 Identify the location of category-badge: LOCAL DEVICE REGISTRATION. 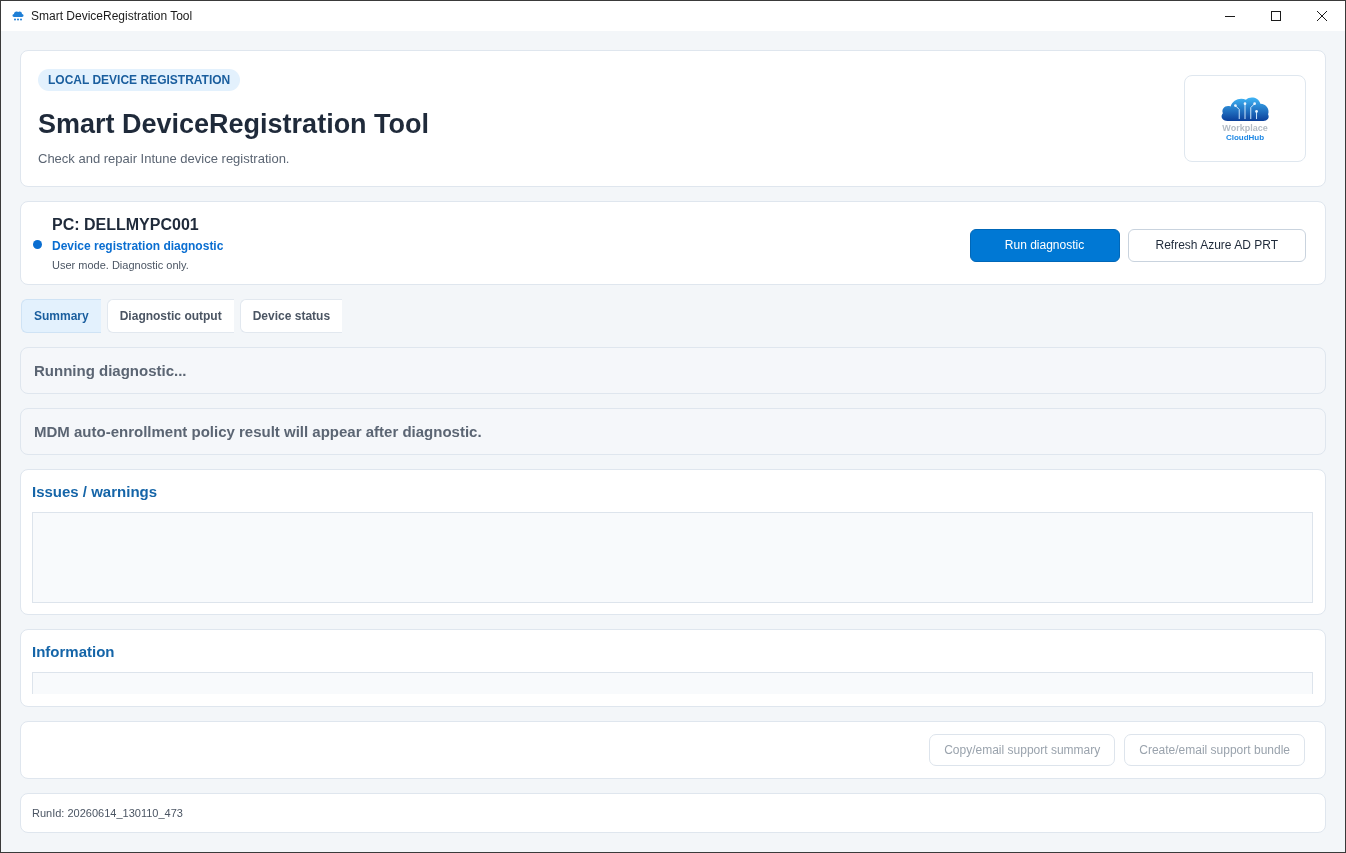
(139, 80).